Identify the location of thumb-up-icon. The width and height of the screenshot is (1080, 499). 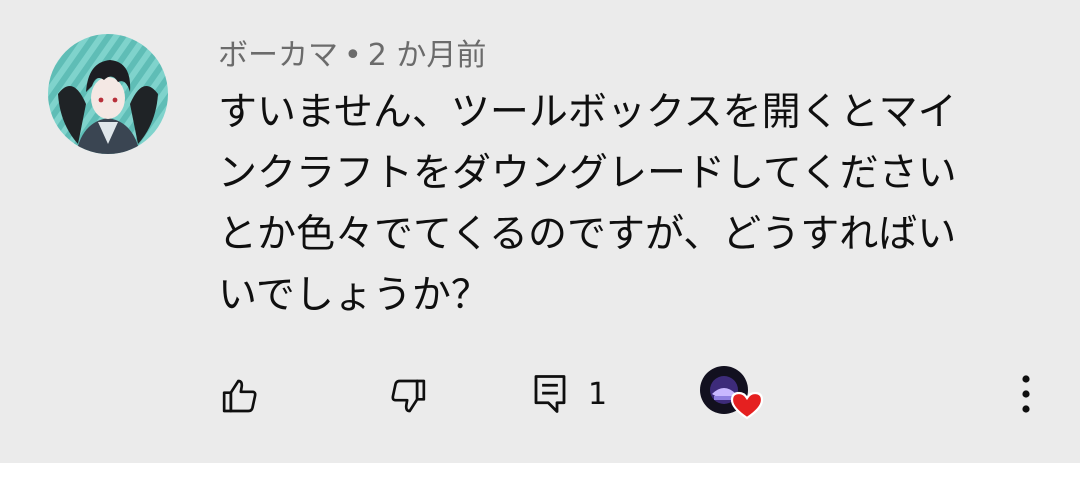
(239, 396).